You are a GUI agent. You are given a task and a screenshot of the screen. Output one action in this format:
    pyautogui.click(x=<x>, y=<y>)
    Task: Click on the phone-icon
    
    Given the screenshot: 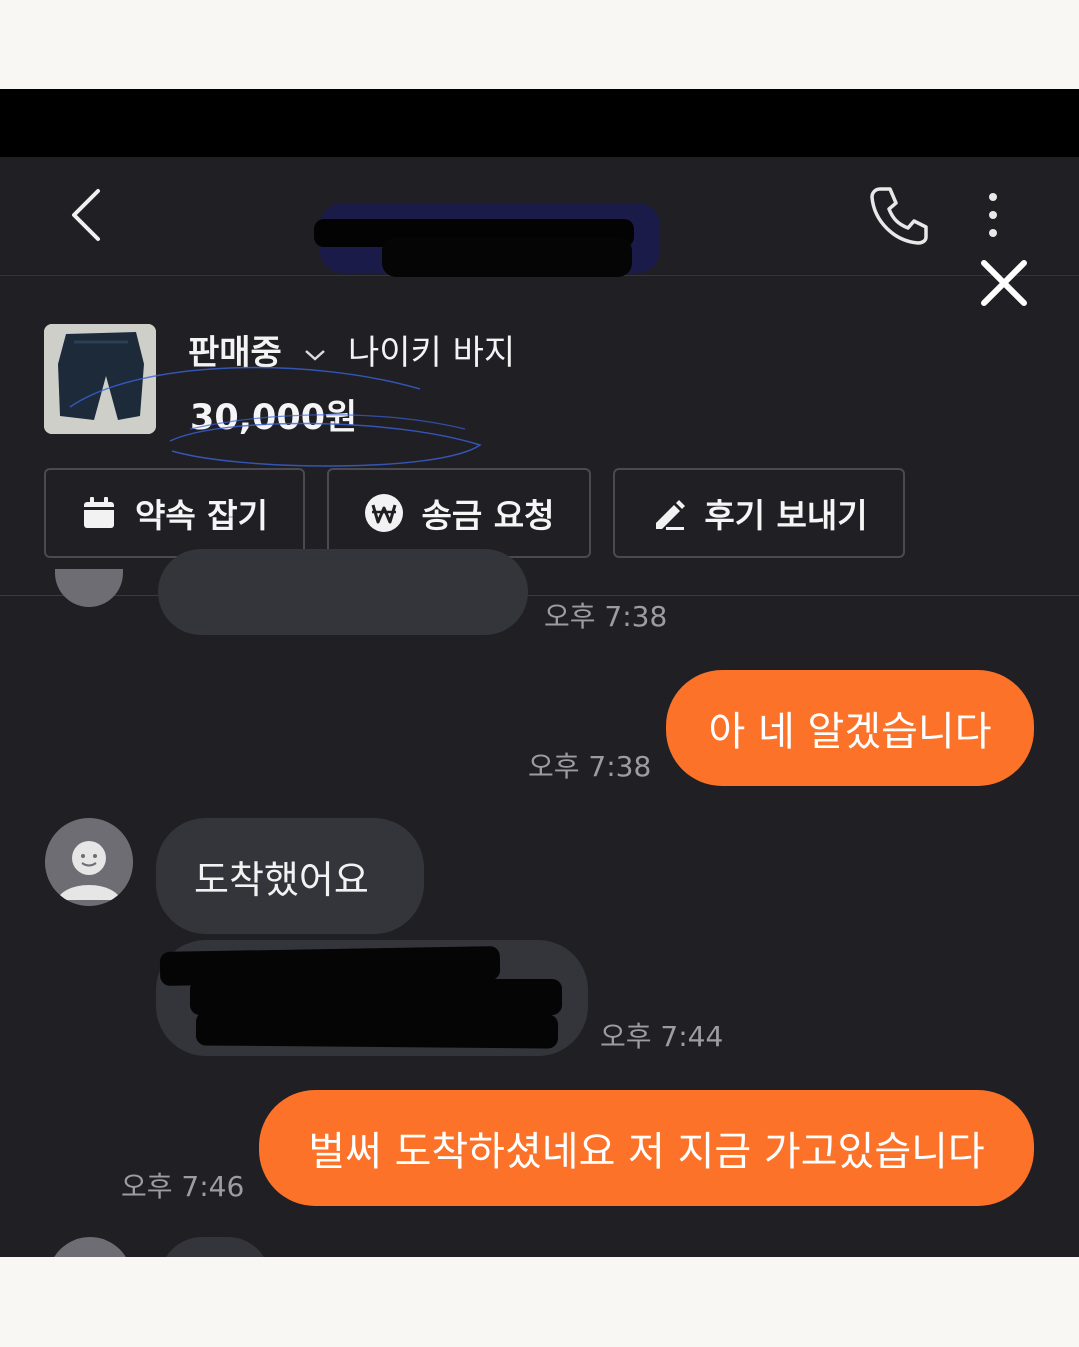 What is the action you would take?
    pyautogui.click(x=899, y=216)
    